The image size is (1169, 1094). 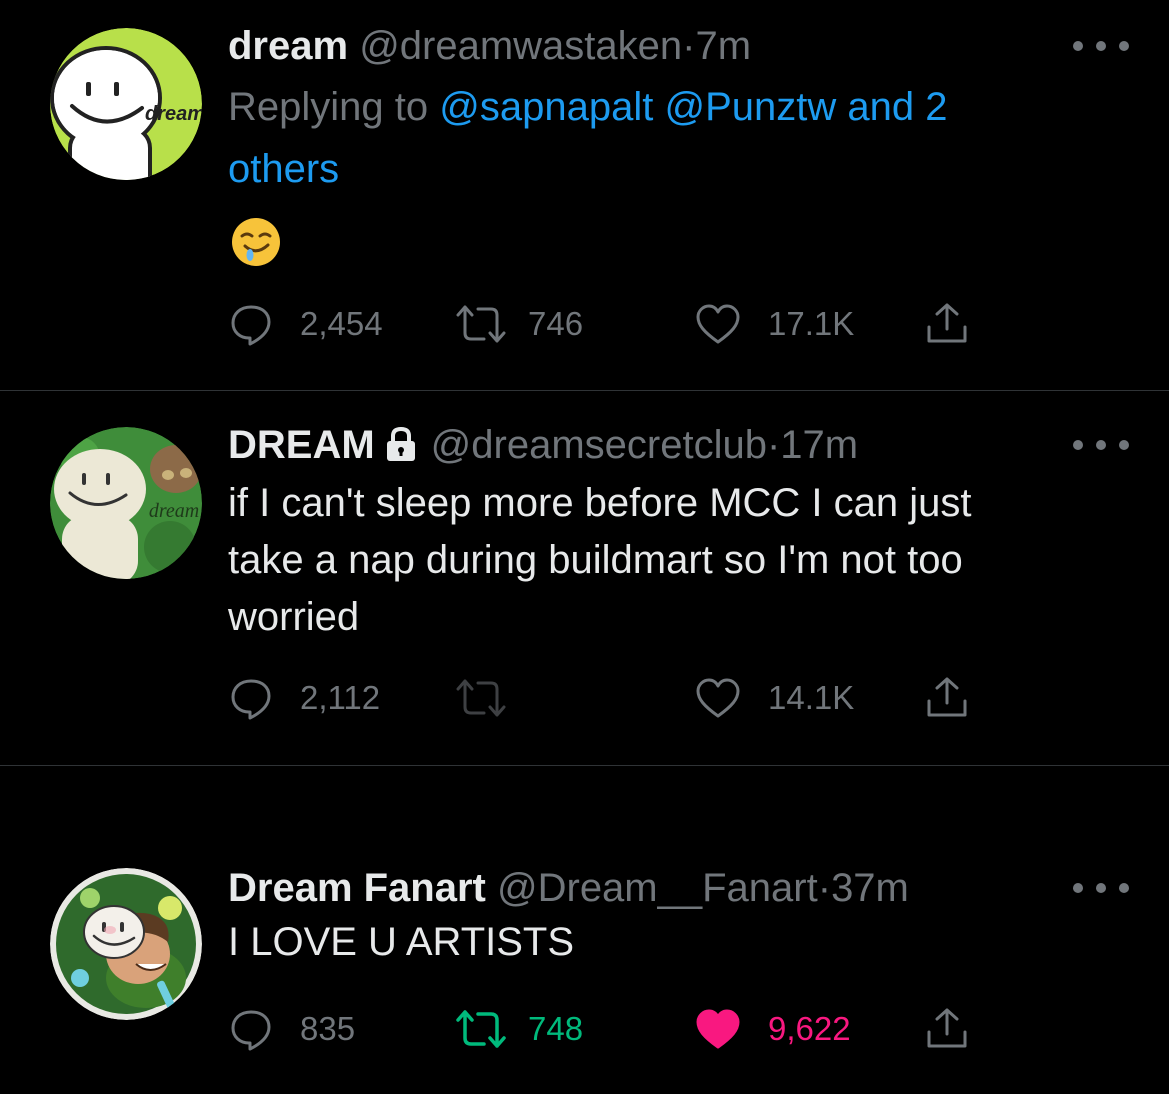 What do you see at coordinates (870, 888) in the screenshot?
I see `tweet-timestamp: 37m` at bounding box center [870, 888].